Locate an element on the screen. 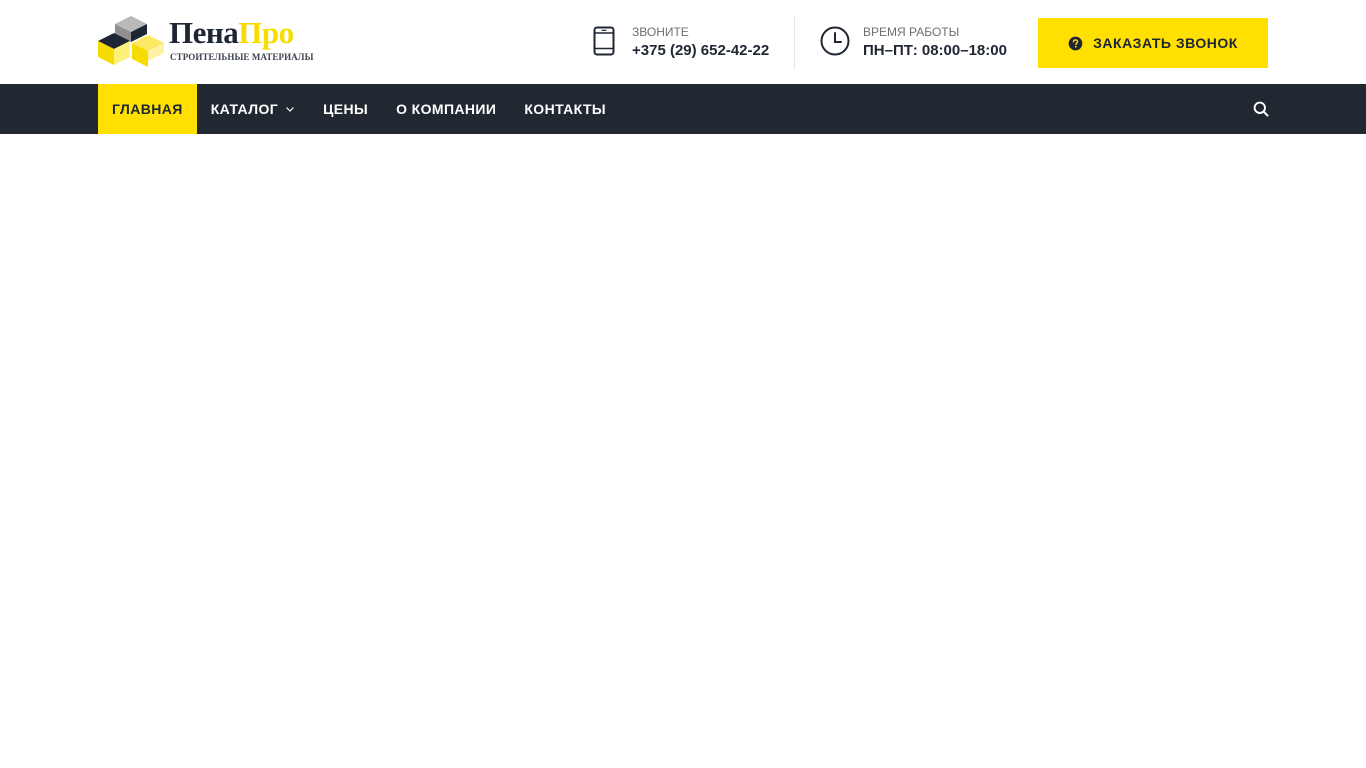 The image size is (1366, 768). nav-item-label: КАТАЛОГ is located at coordinates (244, 109).